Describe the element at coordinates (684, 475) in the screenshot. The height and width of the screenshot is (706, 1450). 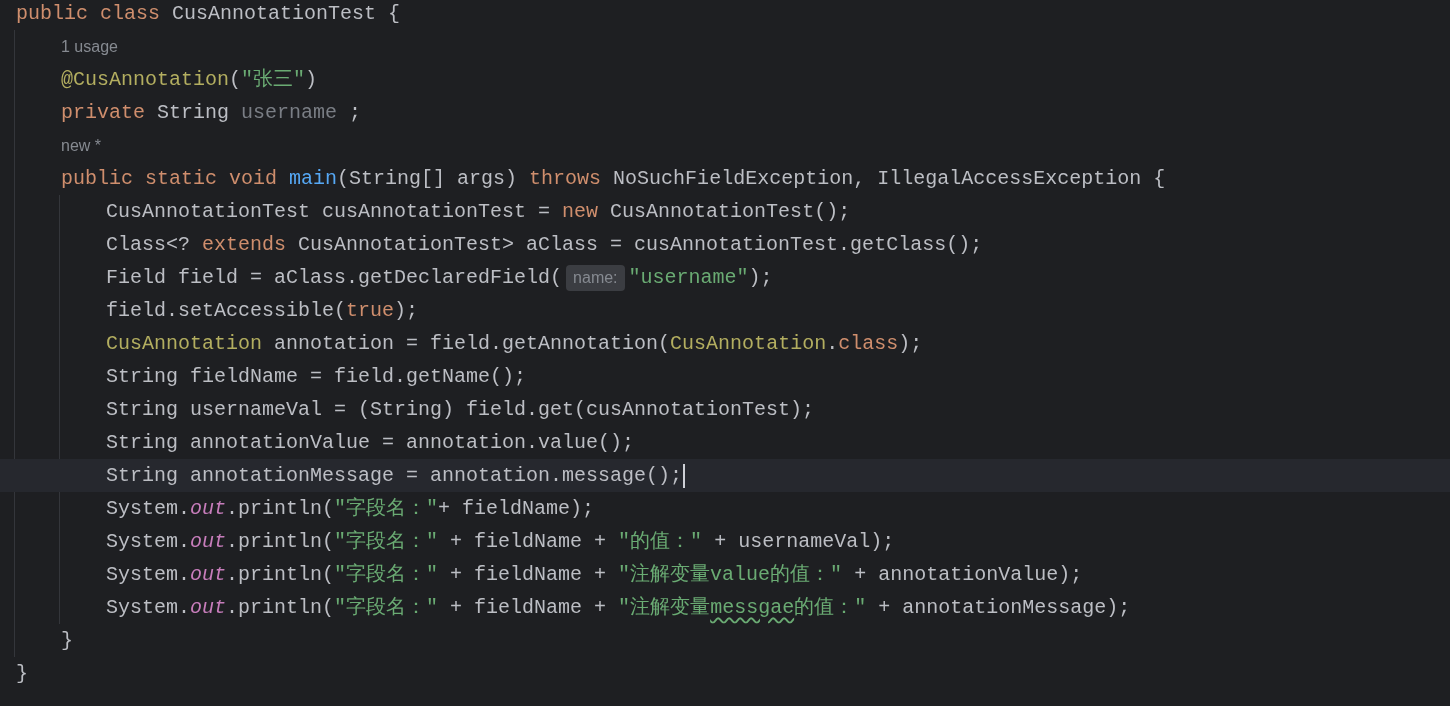
I see `text-cursor` at that location.